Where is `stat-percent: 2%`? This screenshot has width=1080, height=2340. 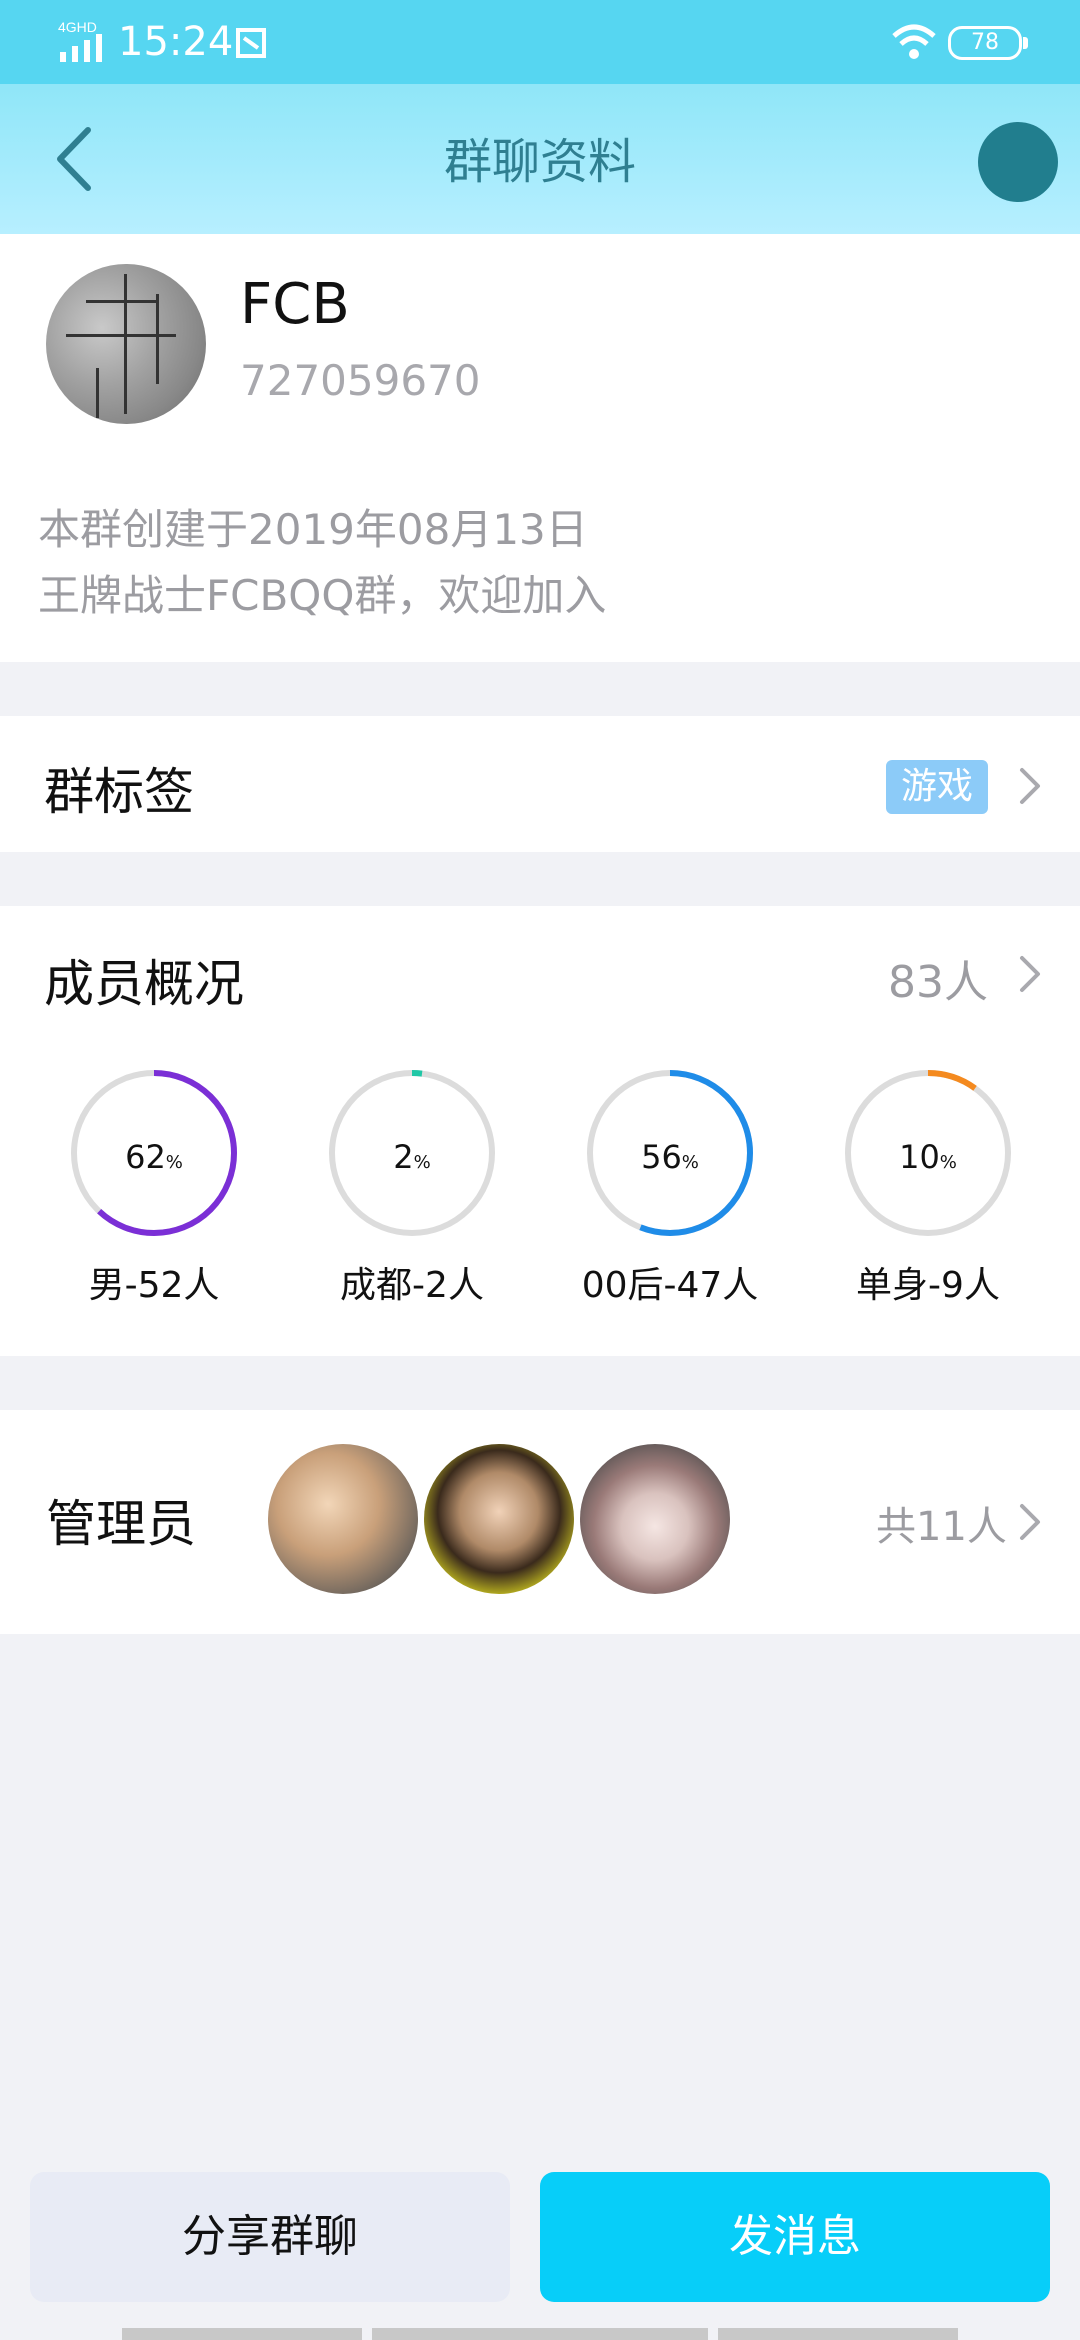 stat-percent: 2% is located at coordinates (412, 1157).